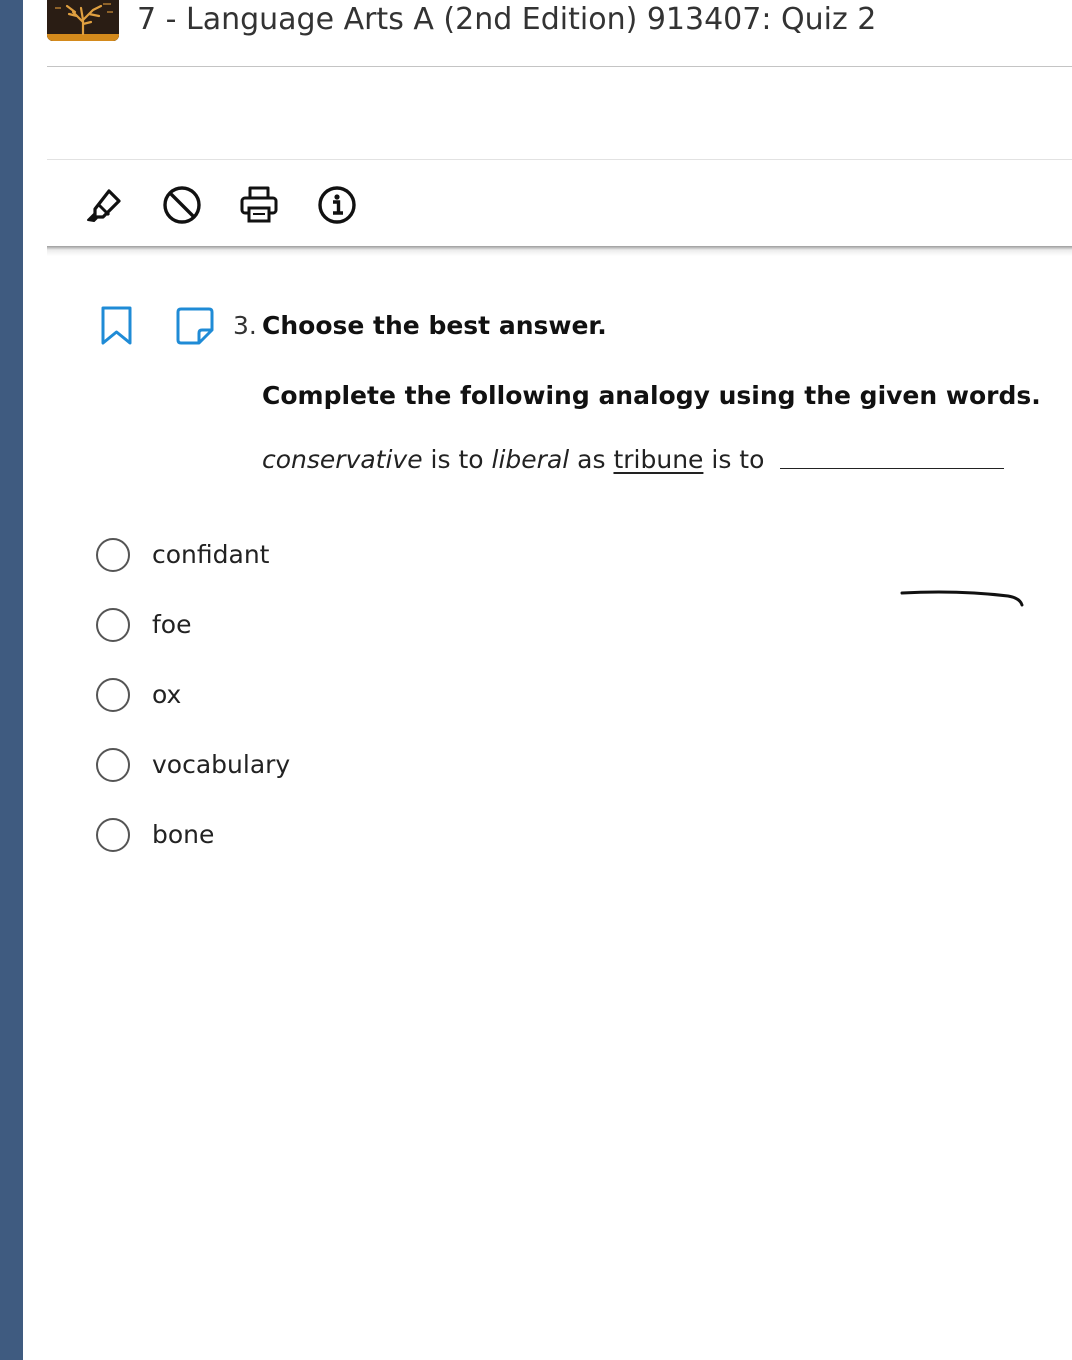 Image resolution: width=1072 pixels, height=1360 pixels. I want to click on sticky-note-icon, so click(195, 326).